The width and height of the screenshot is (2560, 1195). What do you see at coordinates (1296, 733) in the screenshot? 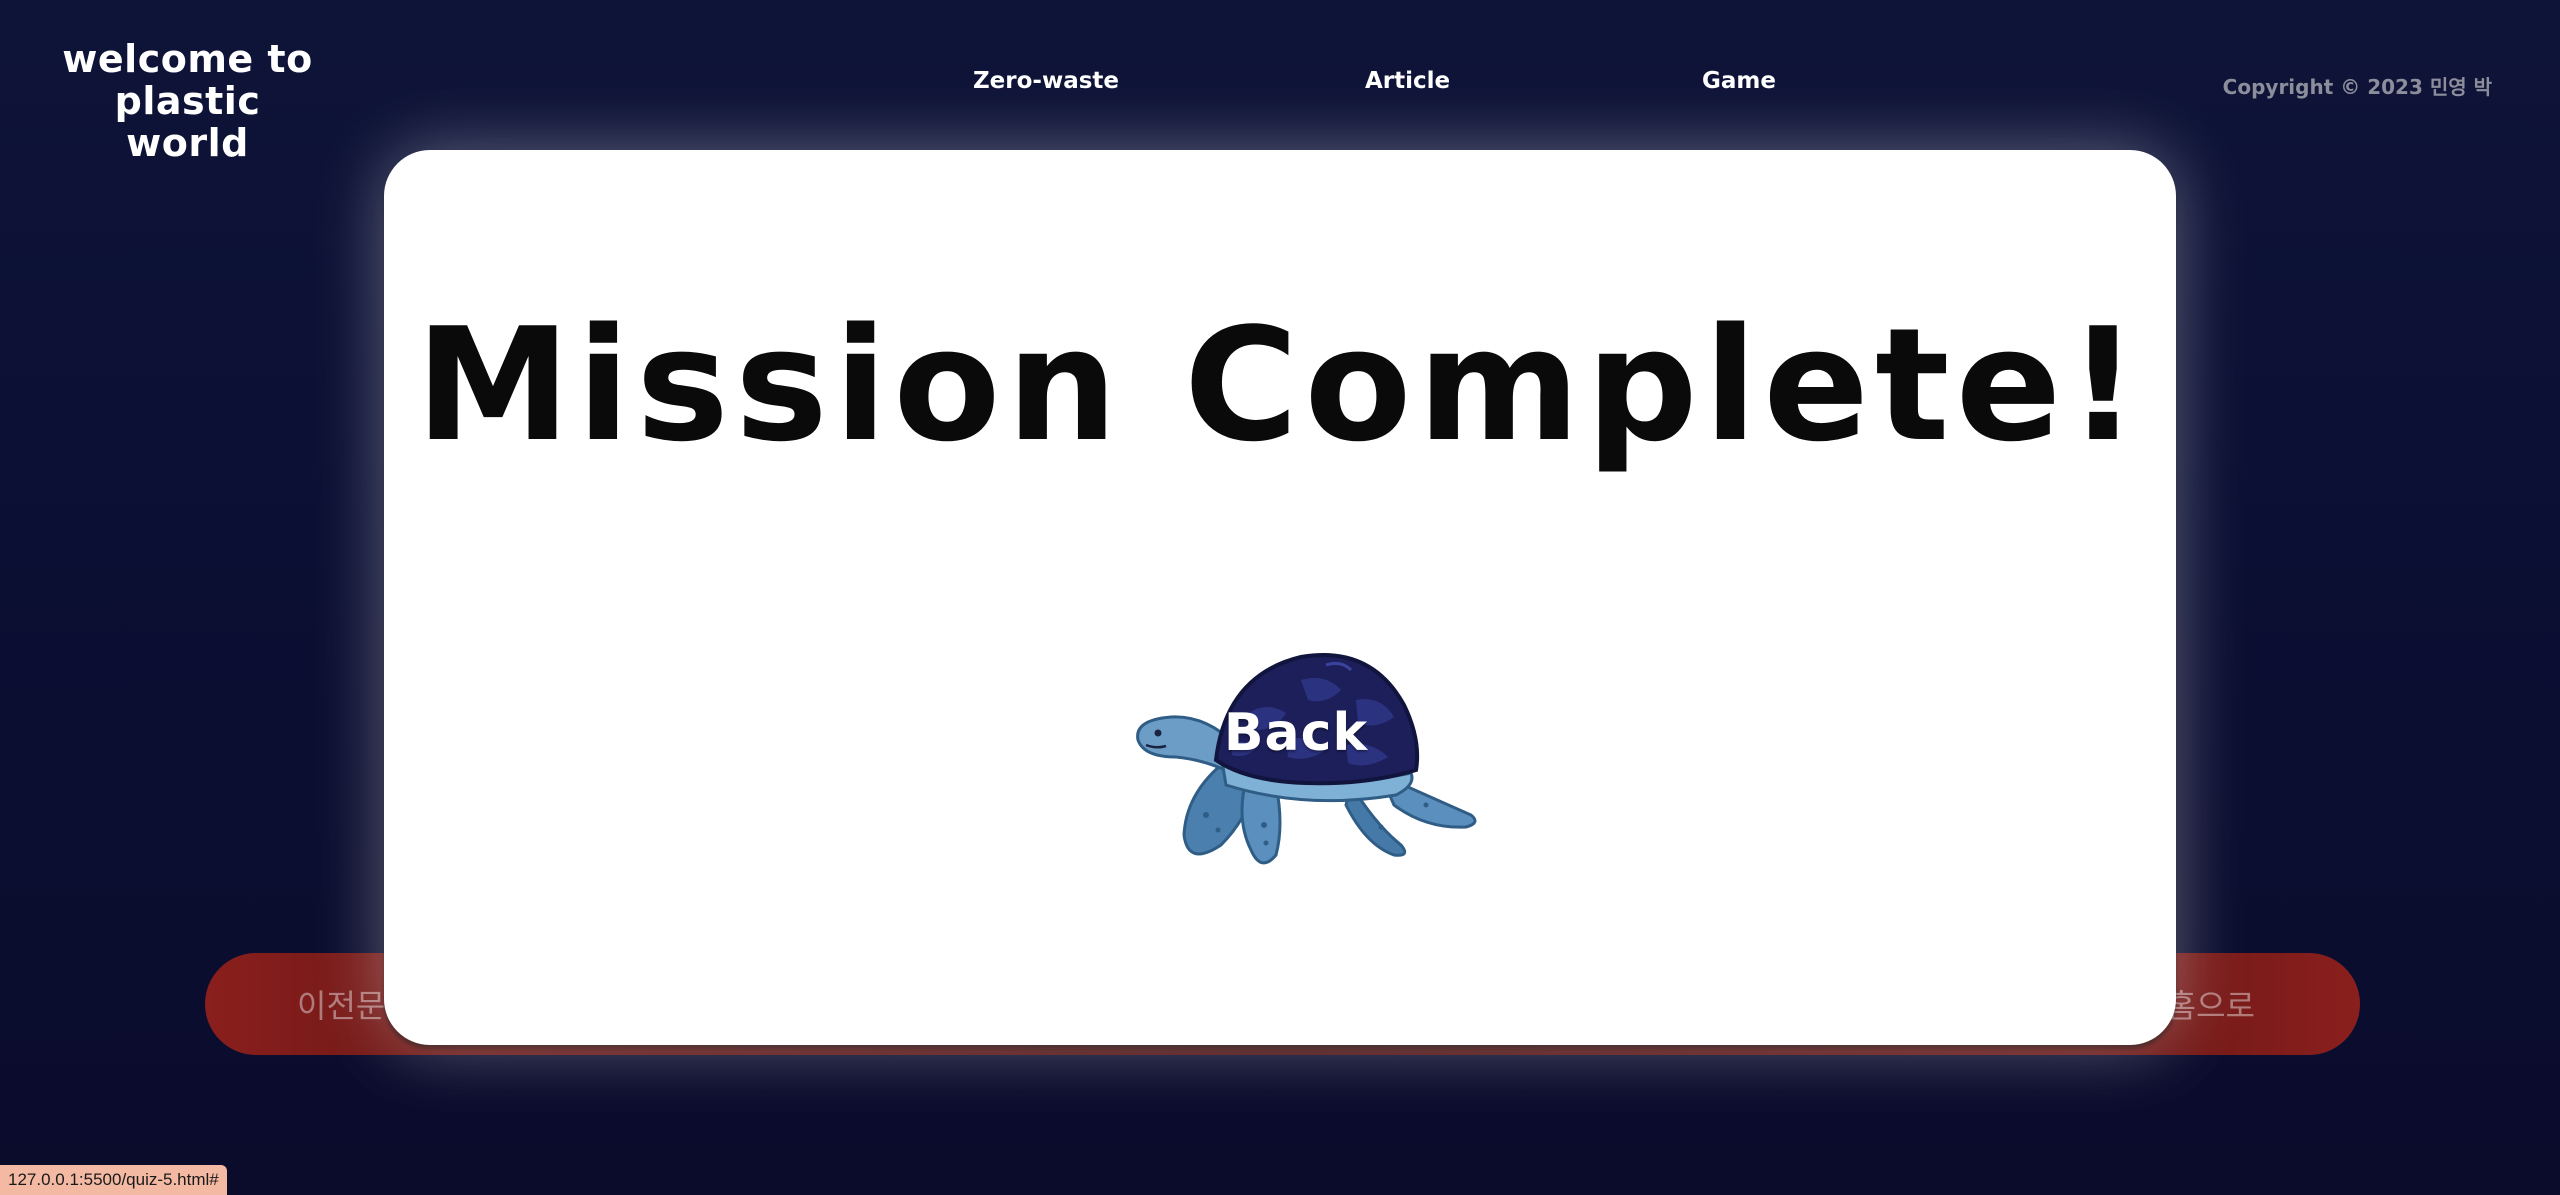
I see `back-button-label: Back` at bounding box center [1296, 733].